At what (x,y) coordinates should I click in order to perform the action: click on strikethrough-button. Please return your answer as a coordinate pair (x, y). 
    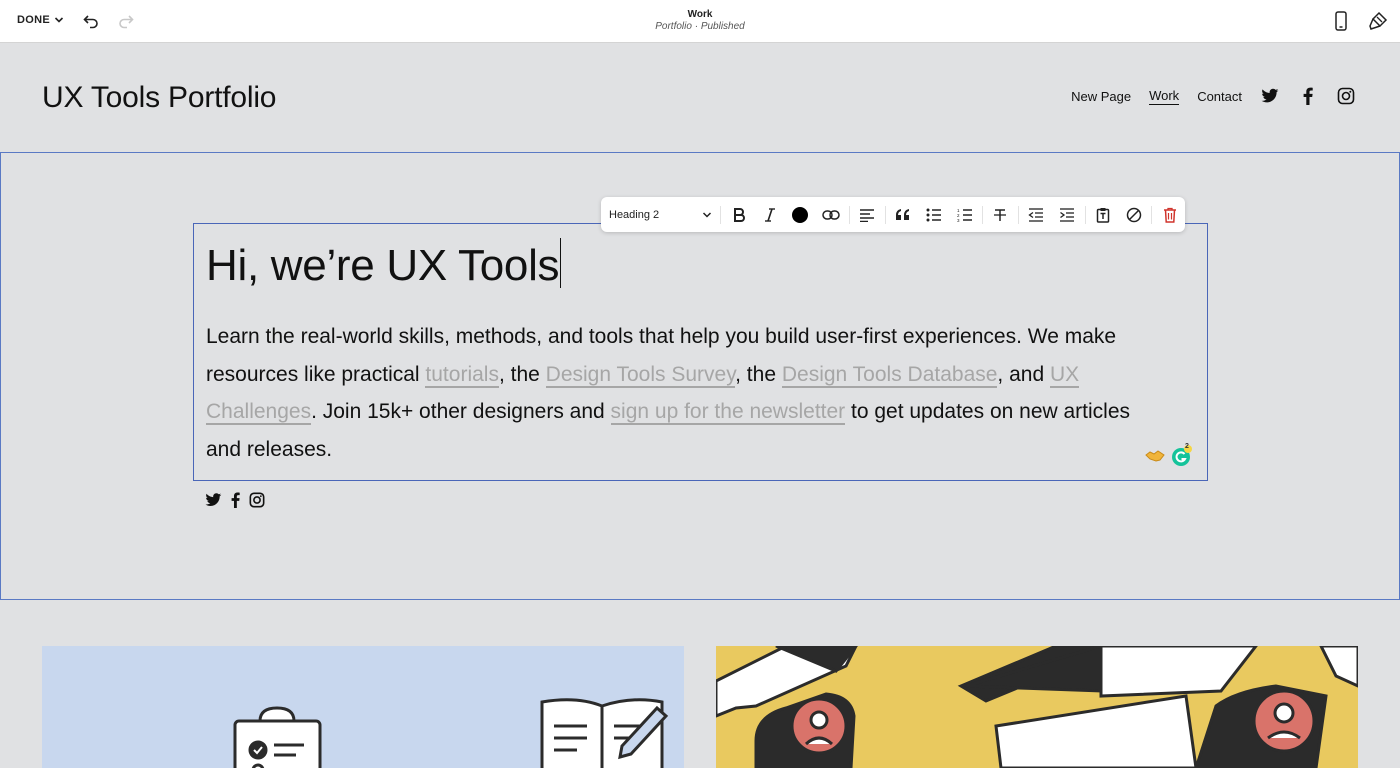
    Looking at the image, I should click on (1000, 214).